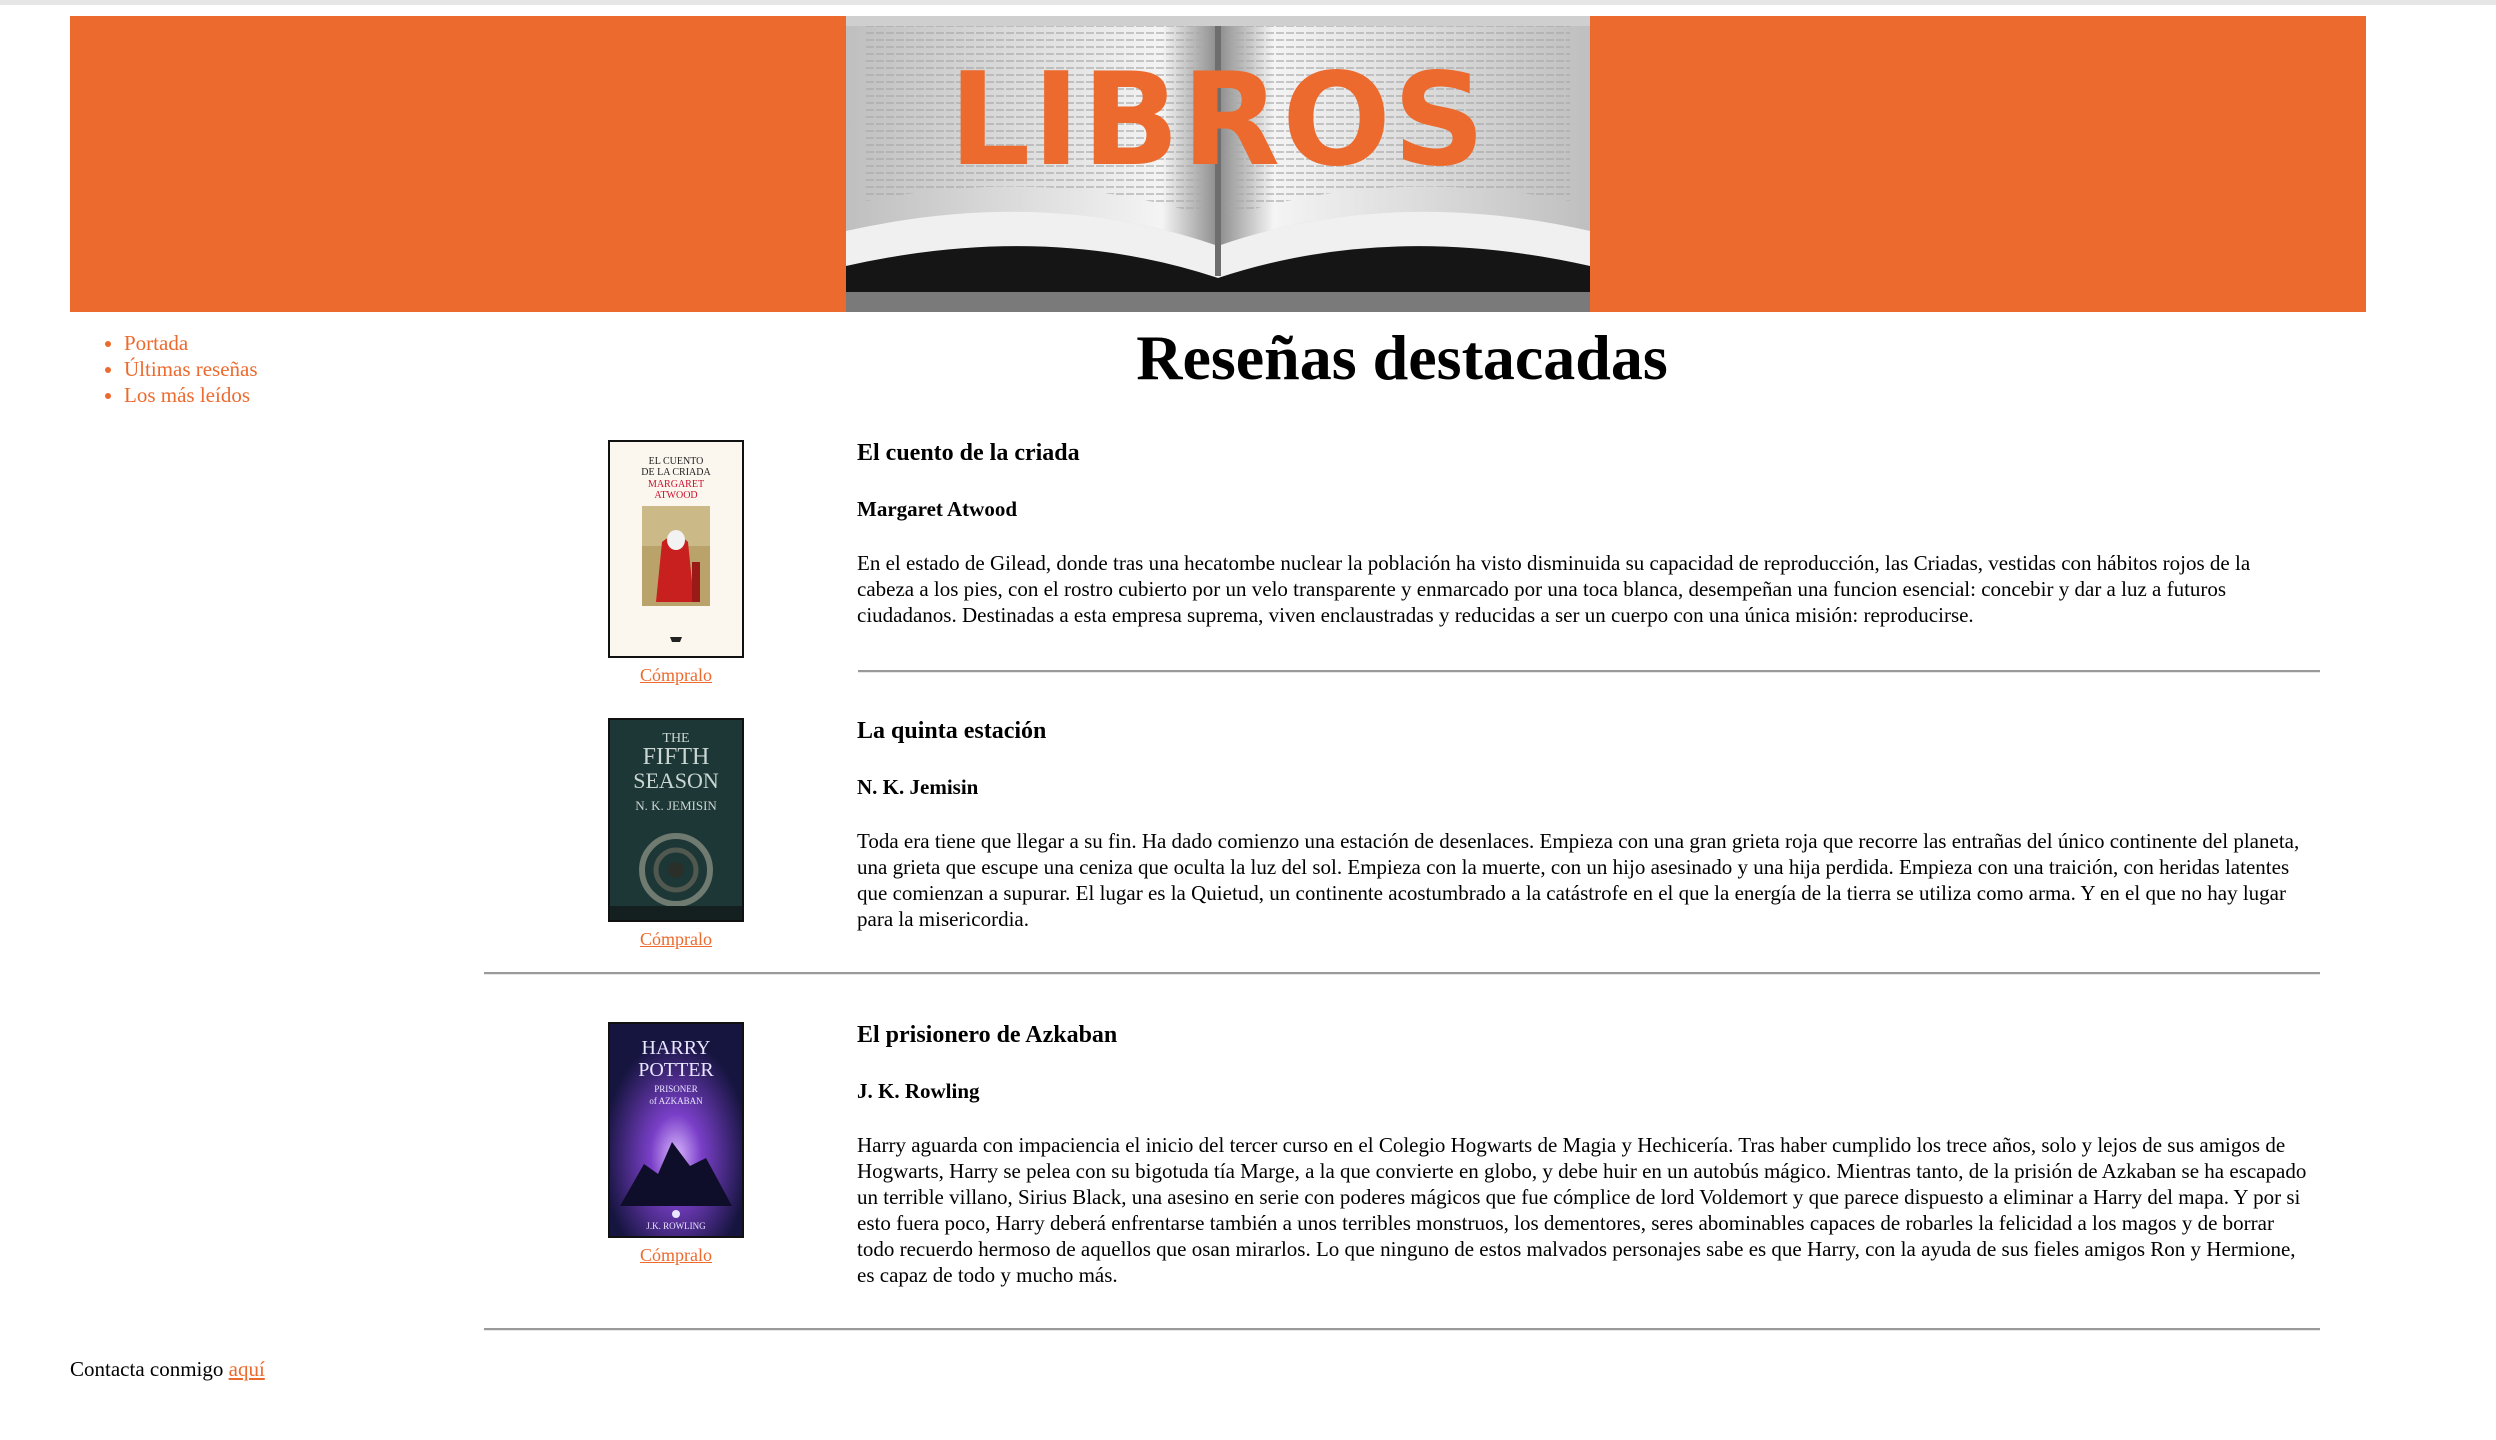  Describe the element at coordinates (676, 472) in the screenshot. I see `cover-text: DE LA CRIADA` at that location.